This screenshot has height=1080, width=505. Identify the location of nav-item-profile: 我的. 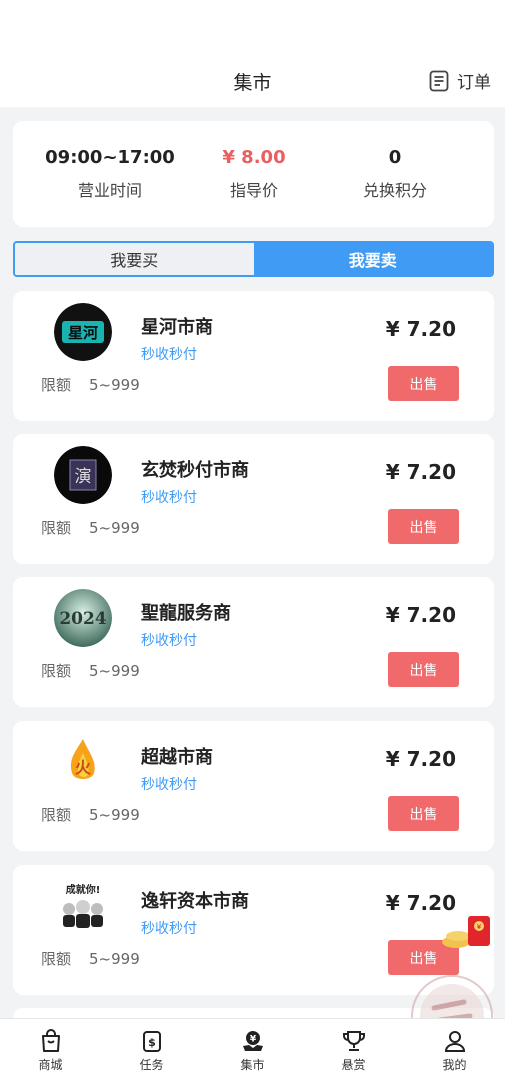
(454, 1049).